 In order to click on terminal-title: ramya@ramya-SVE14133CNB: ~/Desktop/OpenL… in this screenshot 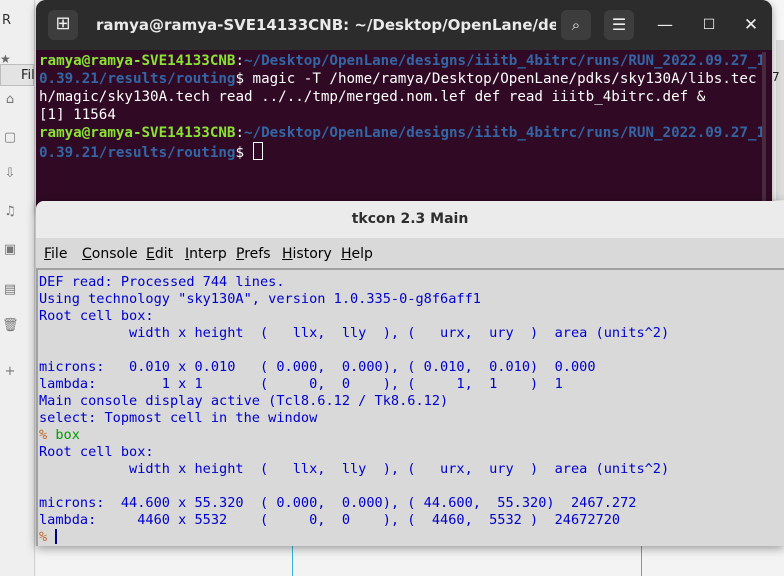, I will do `click(326, 25)`.